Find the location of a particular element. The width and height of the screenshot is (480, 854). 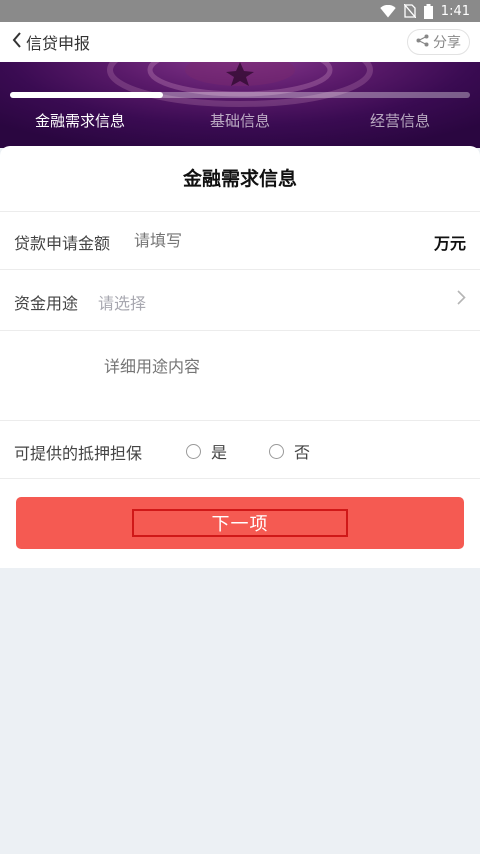

loan-amount-label: 贷款申请金额 is located at coordinates (62, 243).